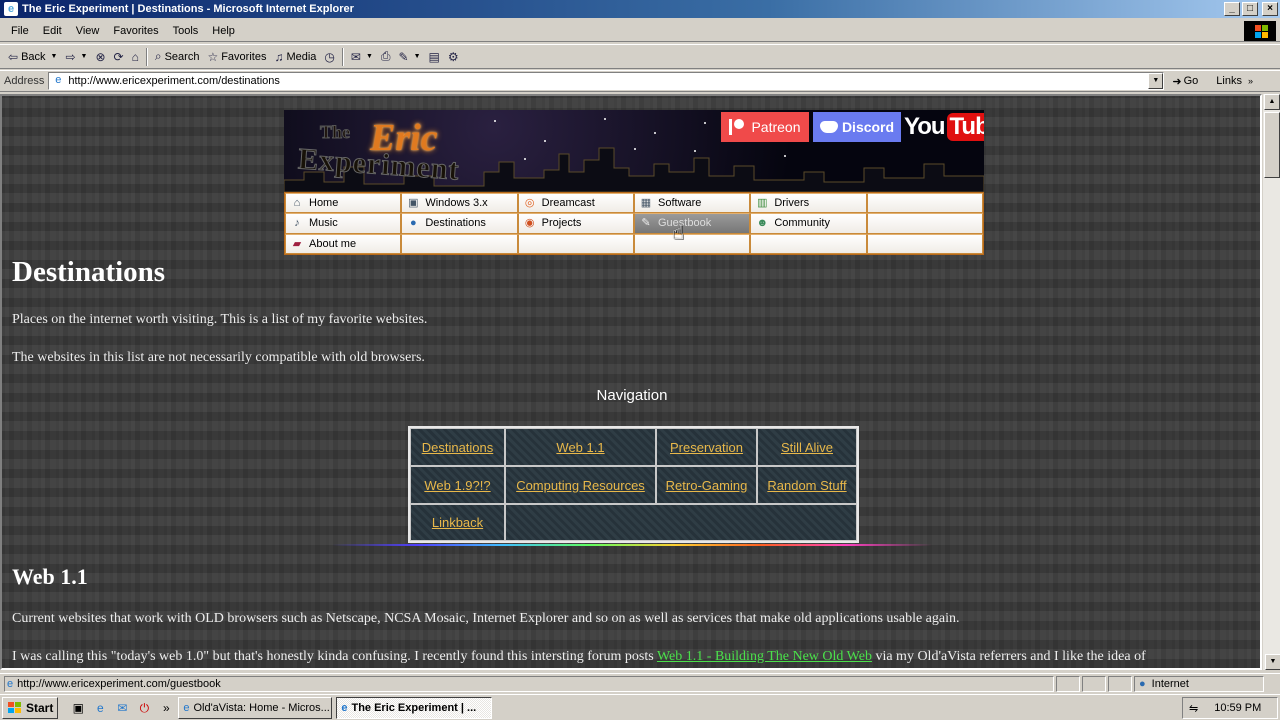  I want to click on scroll-down-button: ▼, so click(1272, 662).